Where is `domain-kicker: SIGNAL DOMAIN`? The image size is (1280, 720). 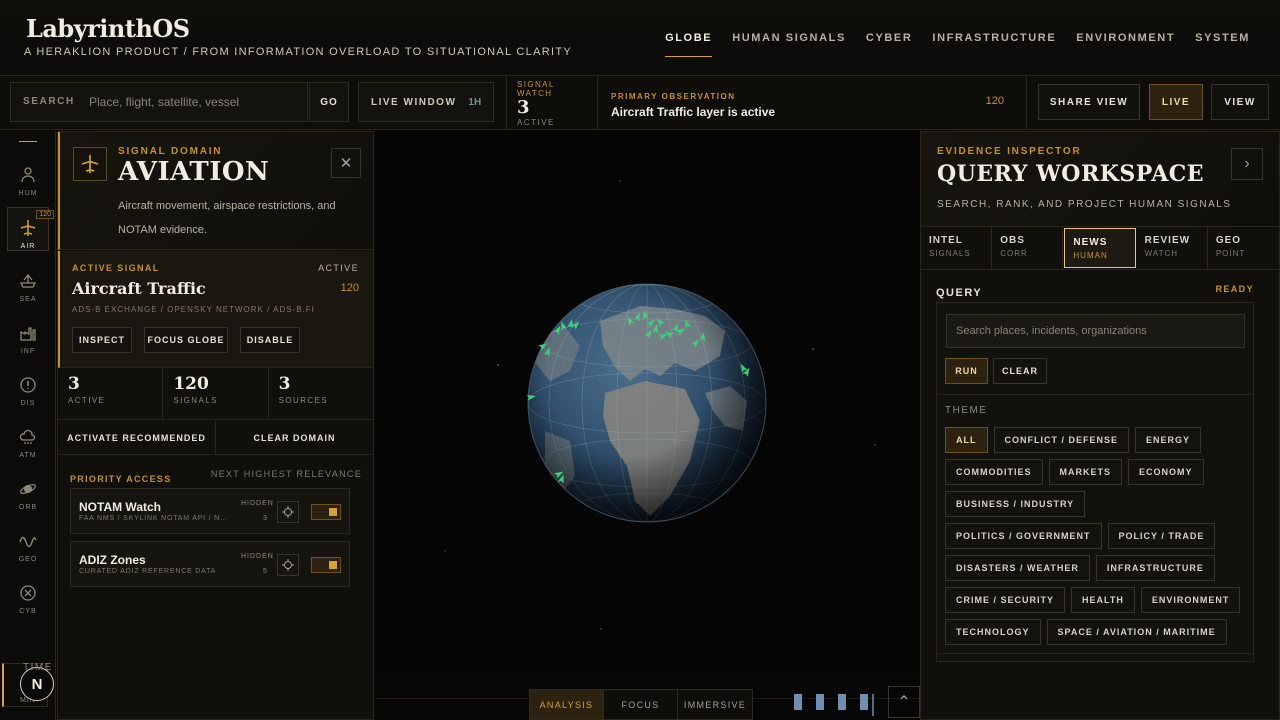 domain-kicker: SIGNAL DOMAIN is located at coordinates (170, 151).